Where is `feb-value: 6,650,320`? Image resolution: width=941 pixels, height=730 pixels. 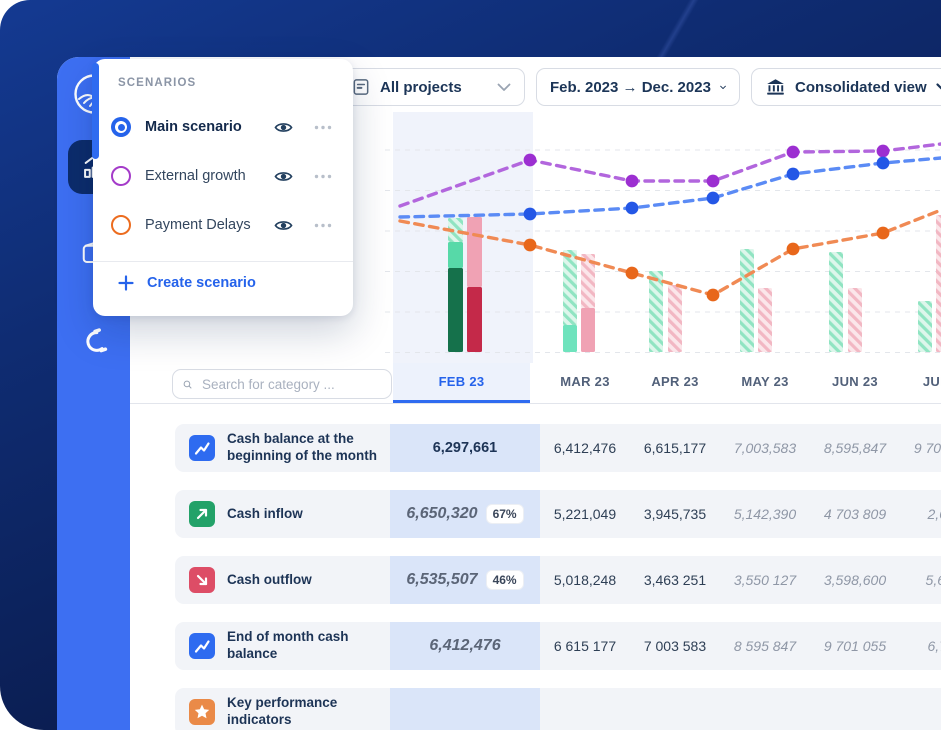 feb-value: 6,650,320 is located at coordinates (442, 513).